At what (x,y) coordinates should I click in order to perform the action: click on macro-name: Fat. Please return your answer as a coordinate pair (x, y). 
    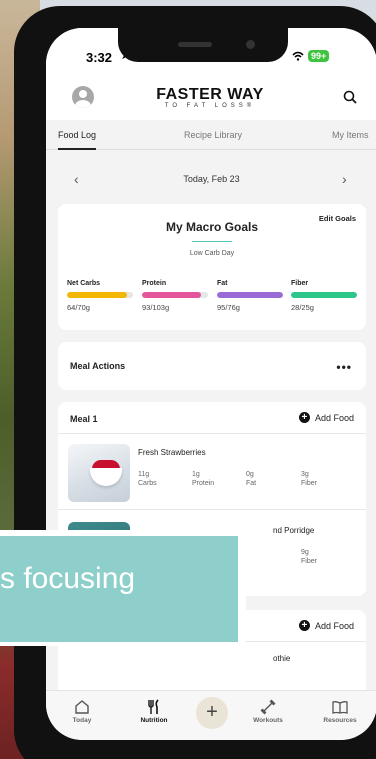
    Looking at the image, I should click on (222, 283).